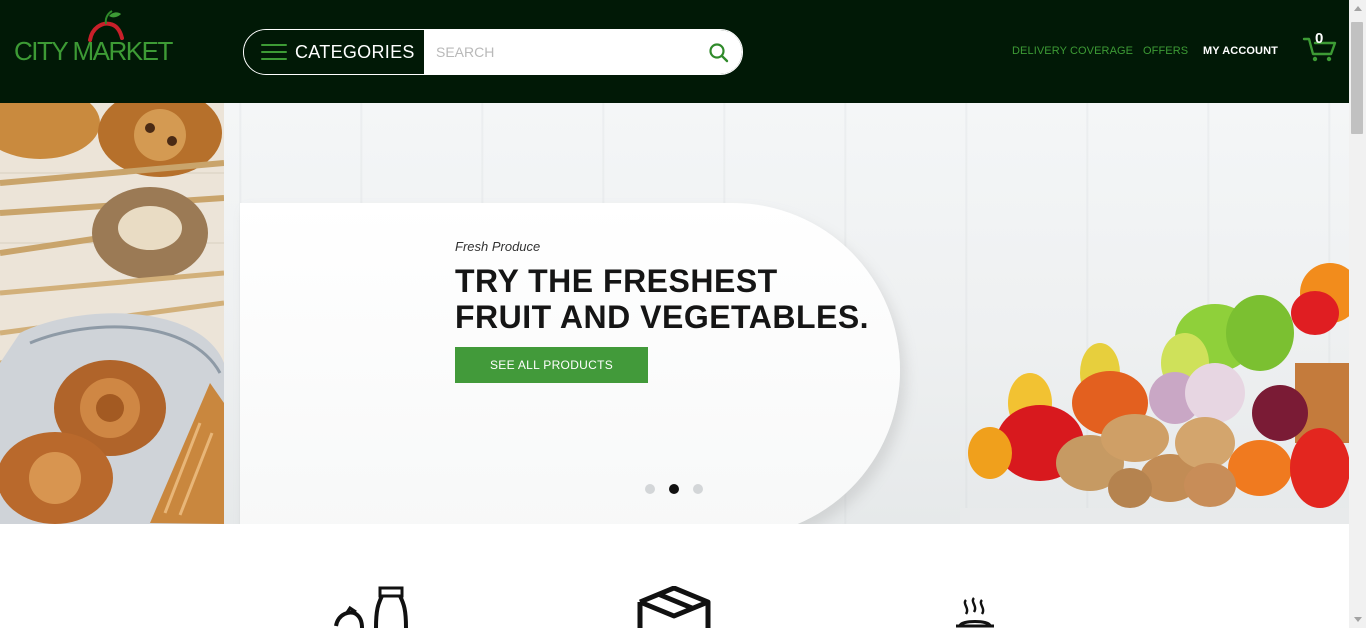 Image resolution: width=1366 pixels, height=628 pixels. I want to click on categories-button: CATEGORIES, so click(334, 52).